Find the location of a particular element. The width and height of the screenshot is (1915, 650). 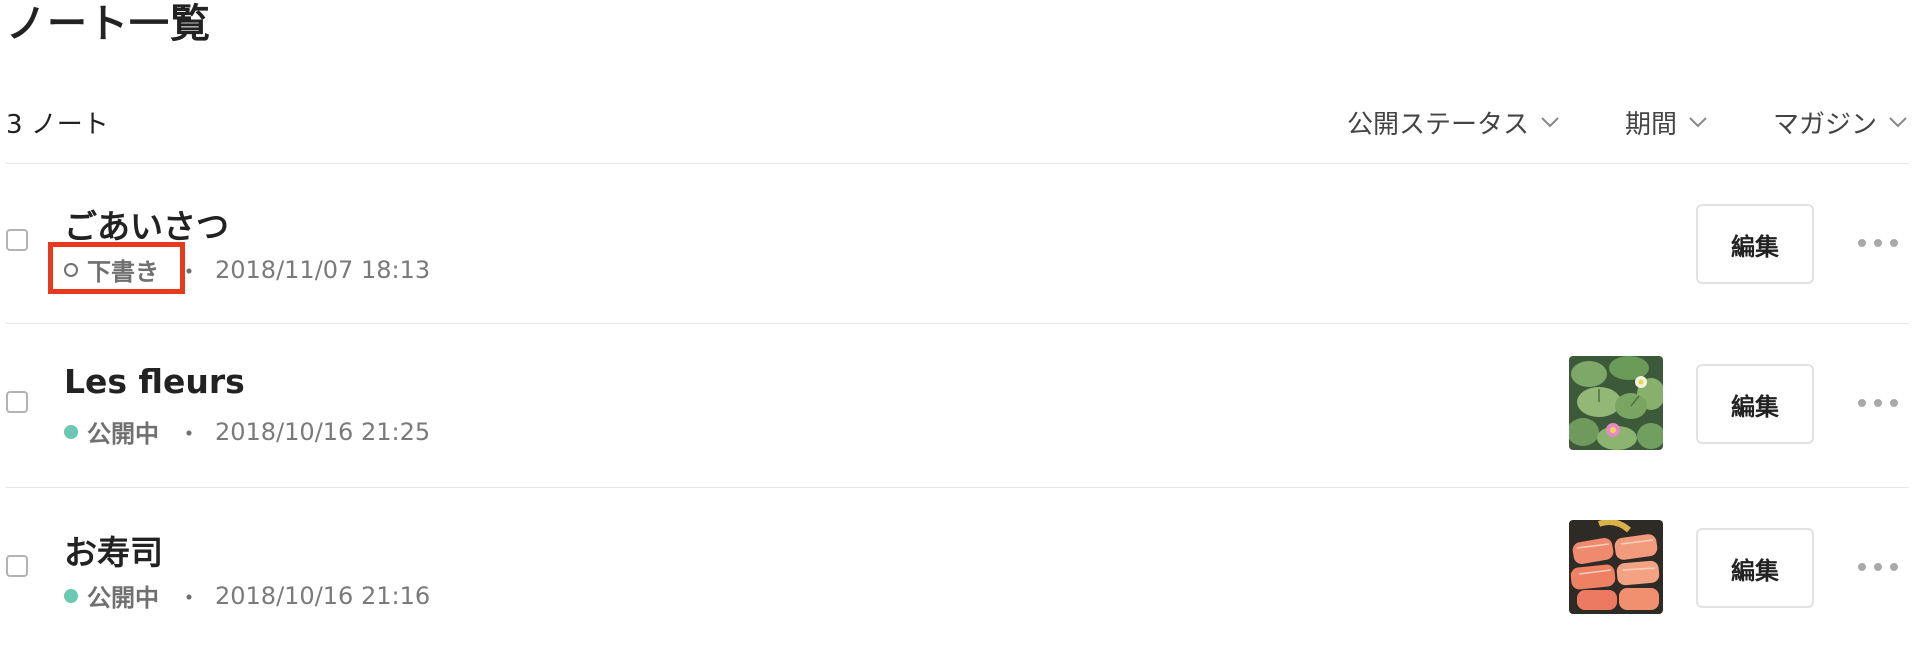

note-meta: 公開中 ・ 2018/10/16 21:25 is located at coordinates (247, 431).